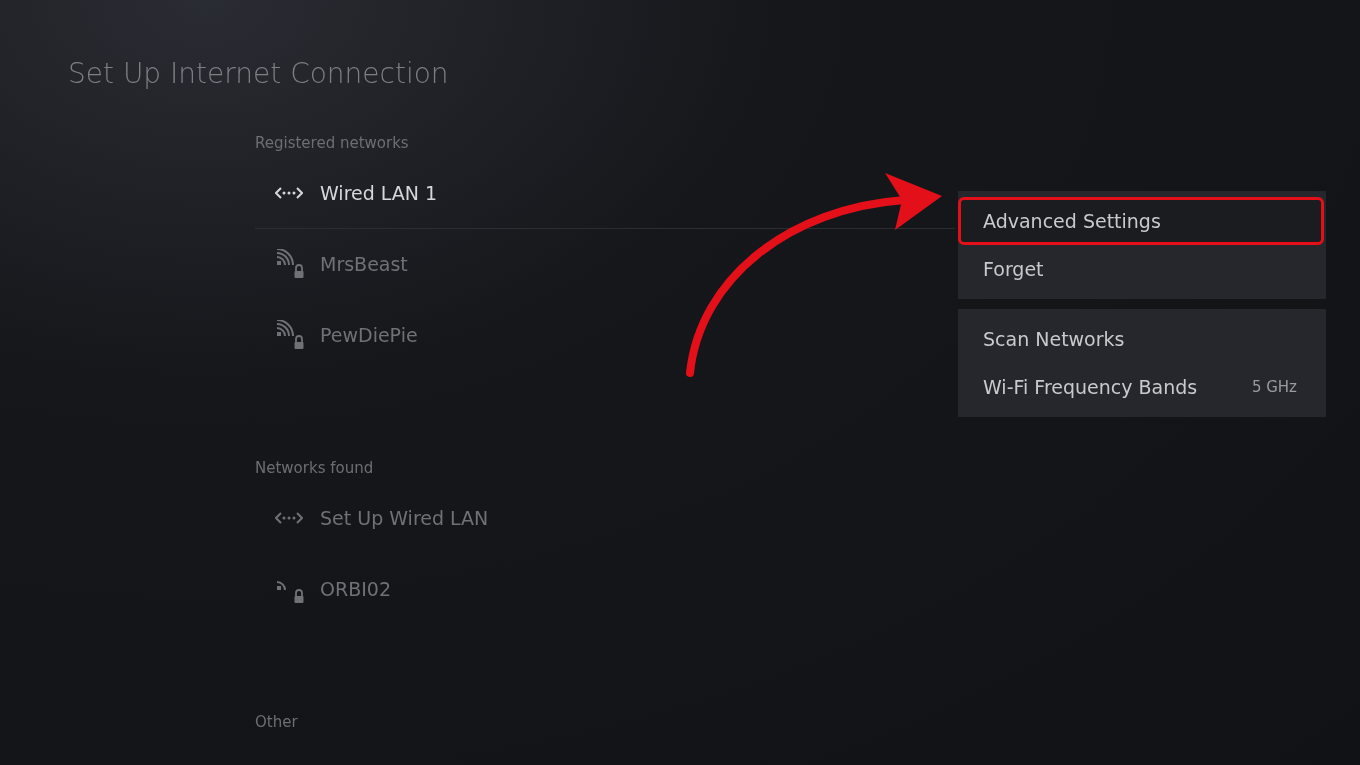  I want to click on menu-item: Scan Networks, so click(1141, 339).